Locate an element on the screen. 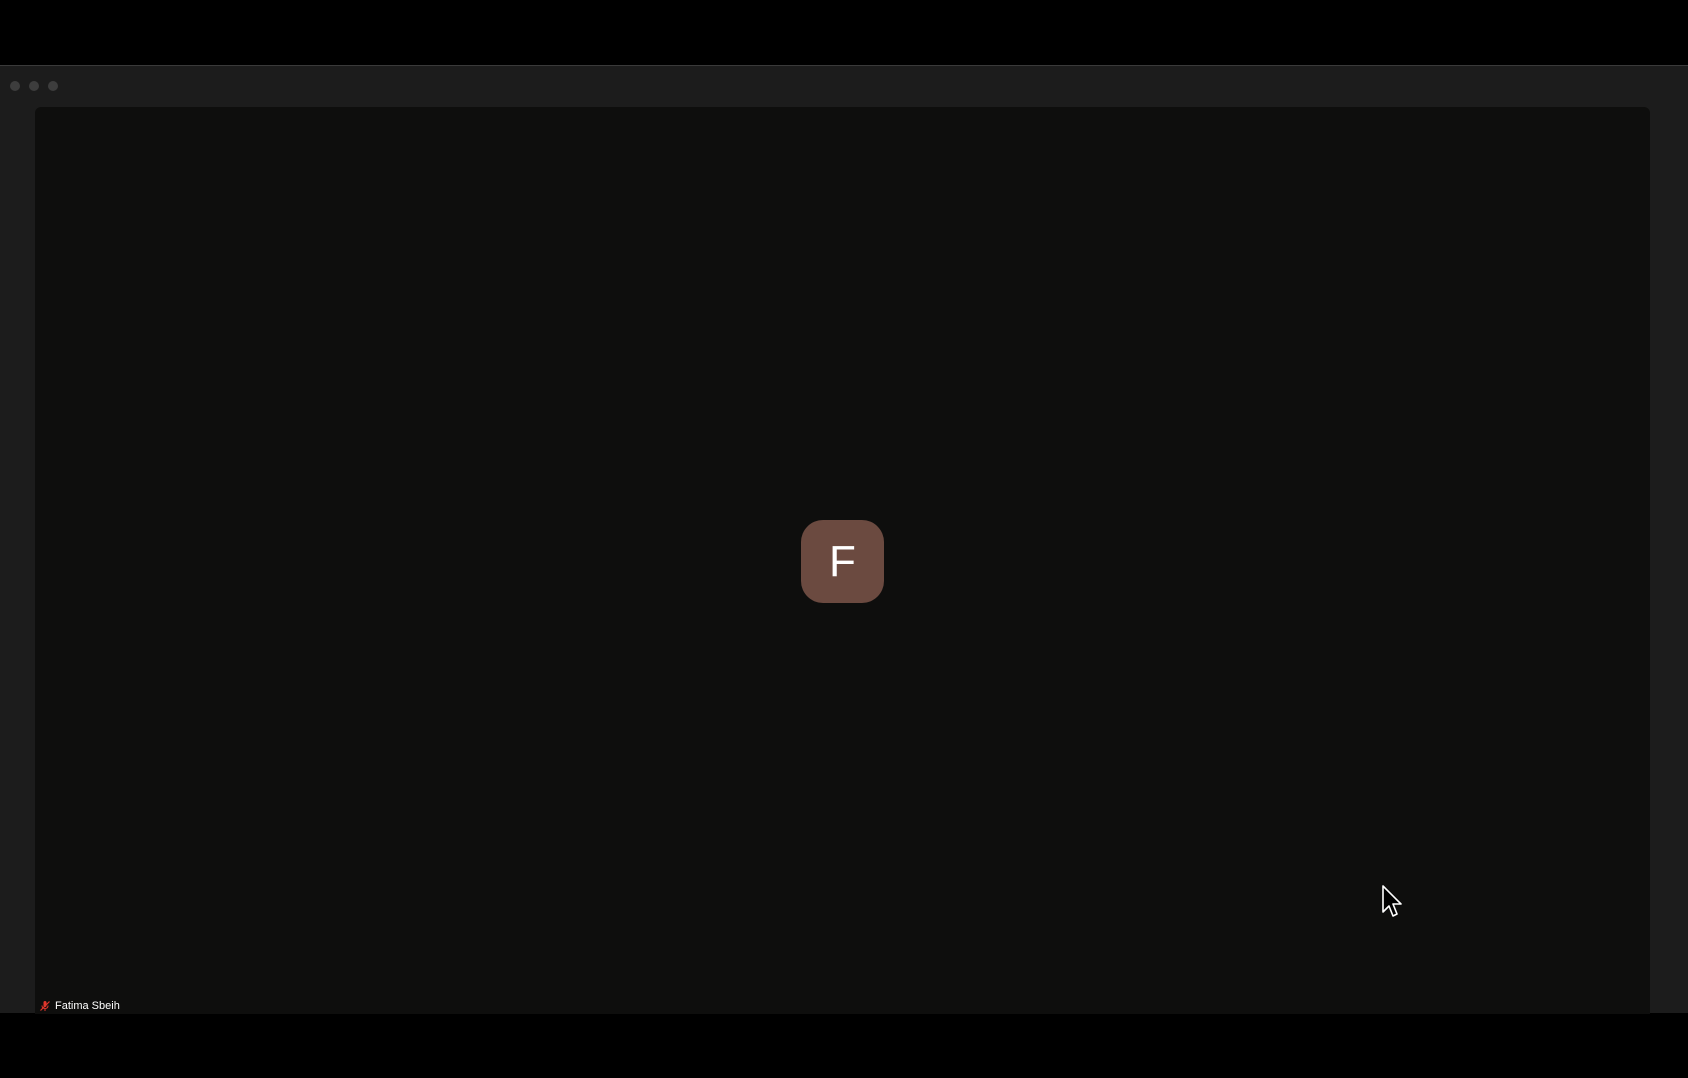  window-controls is located at coordinates (34, 86).